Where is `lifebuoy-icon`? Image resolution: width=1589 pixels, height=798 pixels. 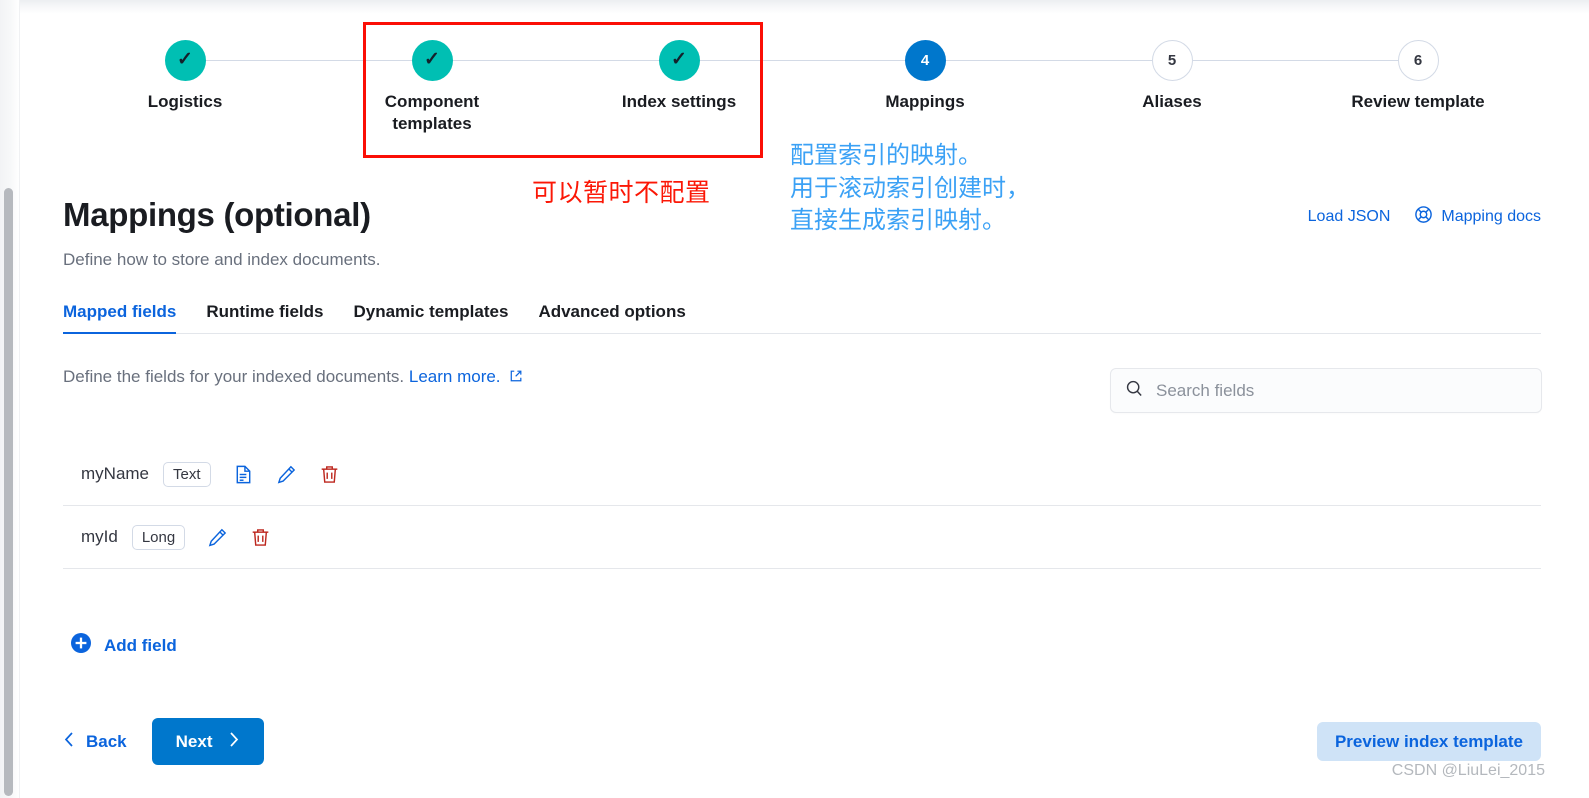 lifebuoy-icon is located at coordinates (1423, 217).